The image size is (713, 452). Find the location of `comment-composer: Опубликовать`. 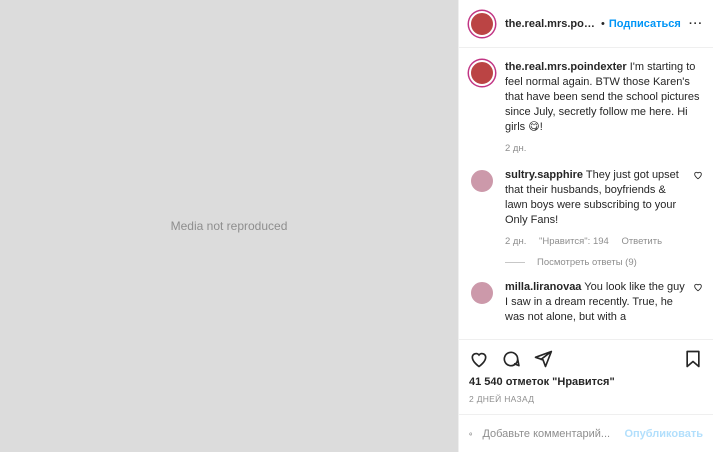

comment-composer: Опубликовать is located at coordinates (586, 433).